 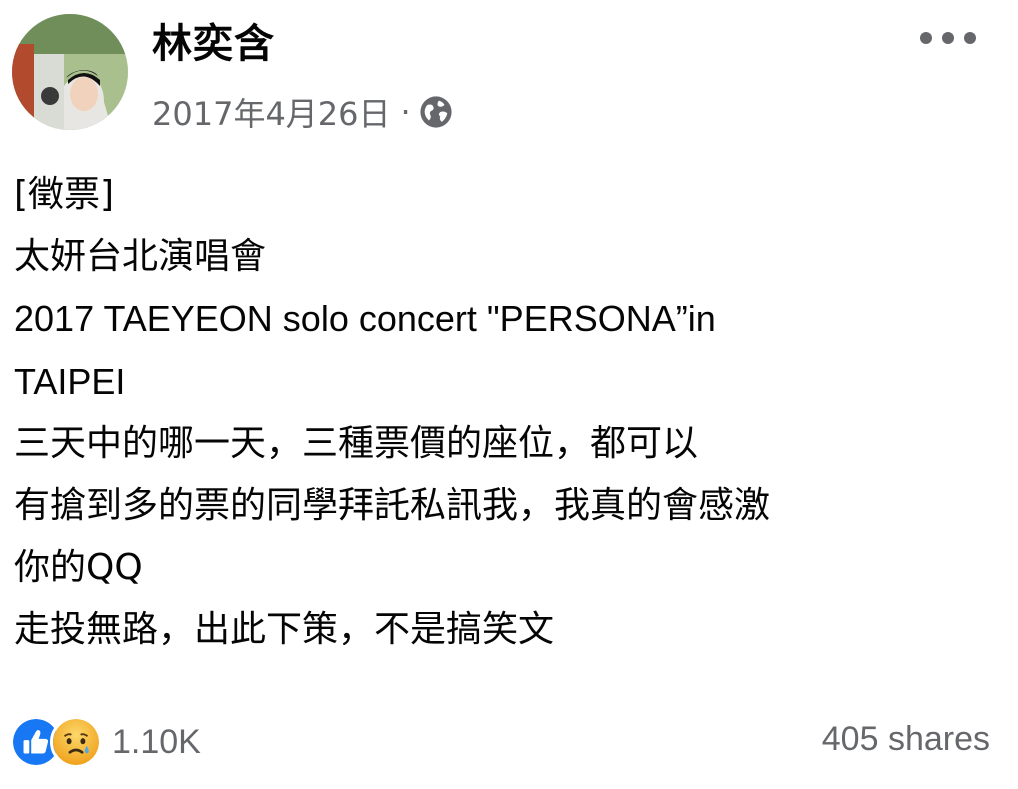 I want to click on post-meta: 2017年4月26日 ·, so click(x=302, y=112).